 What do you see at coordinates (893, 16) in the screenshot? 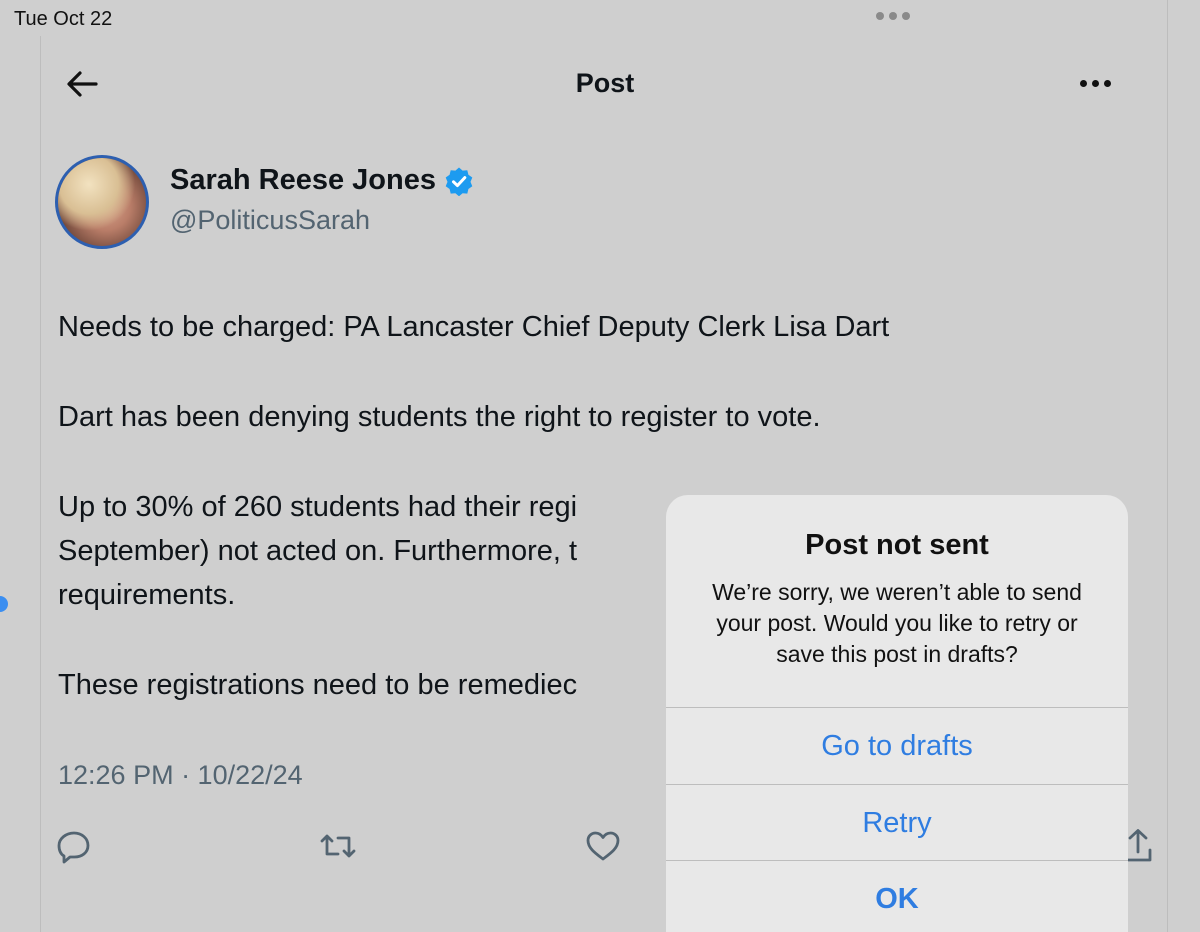
I see `multitasking-dots-icon` at bounding box center [893, 16].